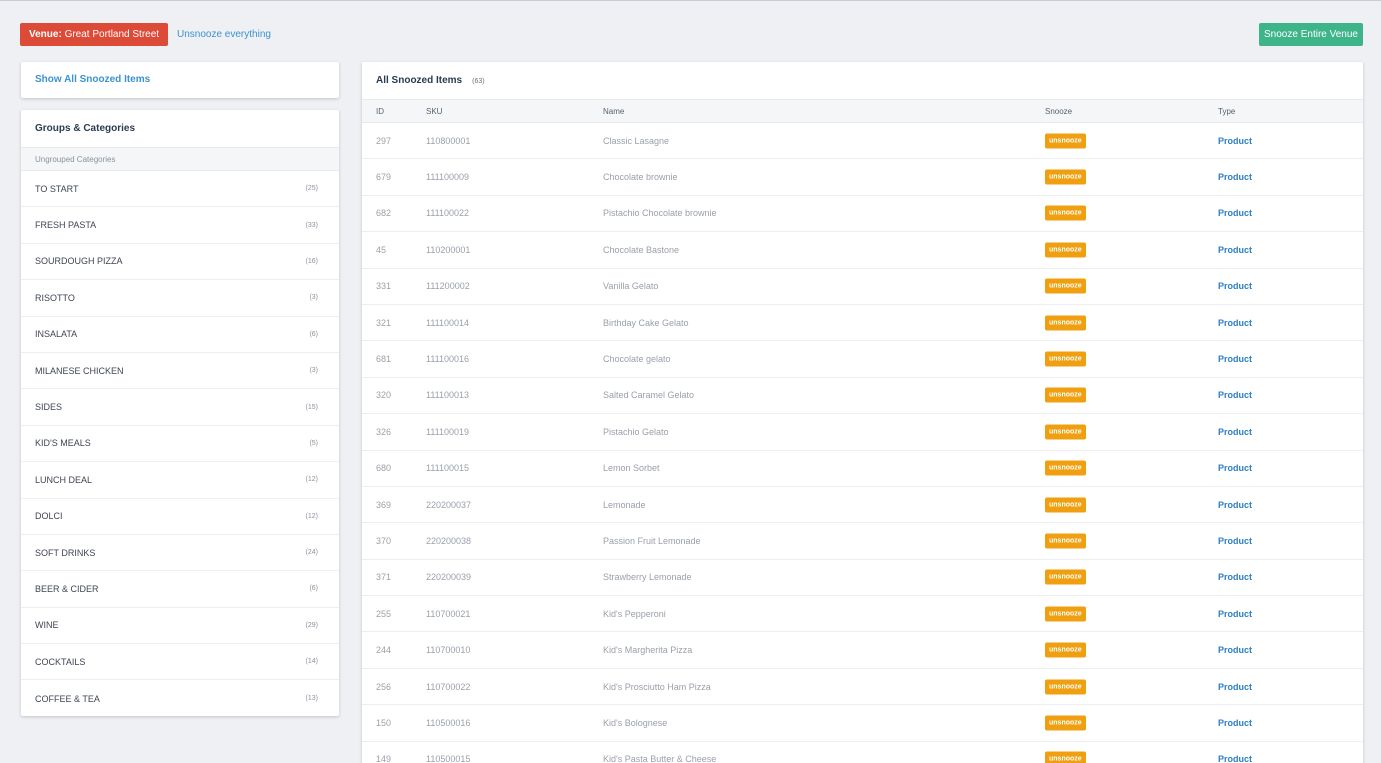 This screenshot has width=1381, height=763. What do you see at coordinates (180, 407) in the screenshot?
I see `category-item: SIDES (15)` at bounding box center [180, 407].